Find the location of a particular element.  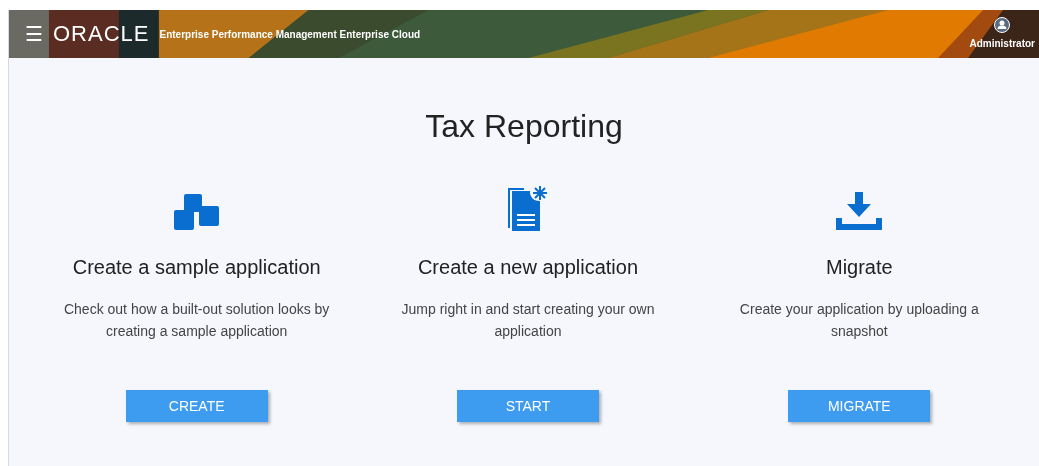

option-description: Jump right in and start creating your own application is located at coordinates (528, 320).